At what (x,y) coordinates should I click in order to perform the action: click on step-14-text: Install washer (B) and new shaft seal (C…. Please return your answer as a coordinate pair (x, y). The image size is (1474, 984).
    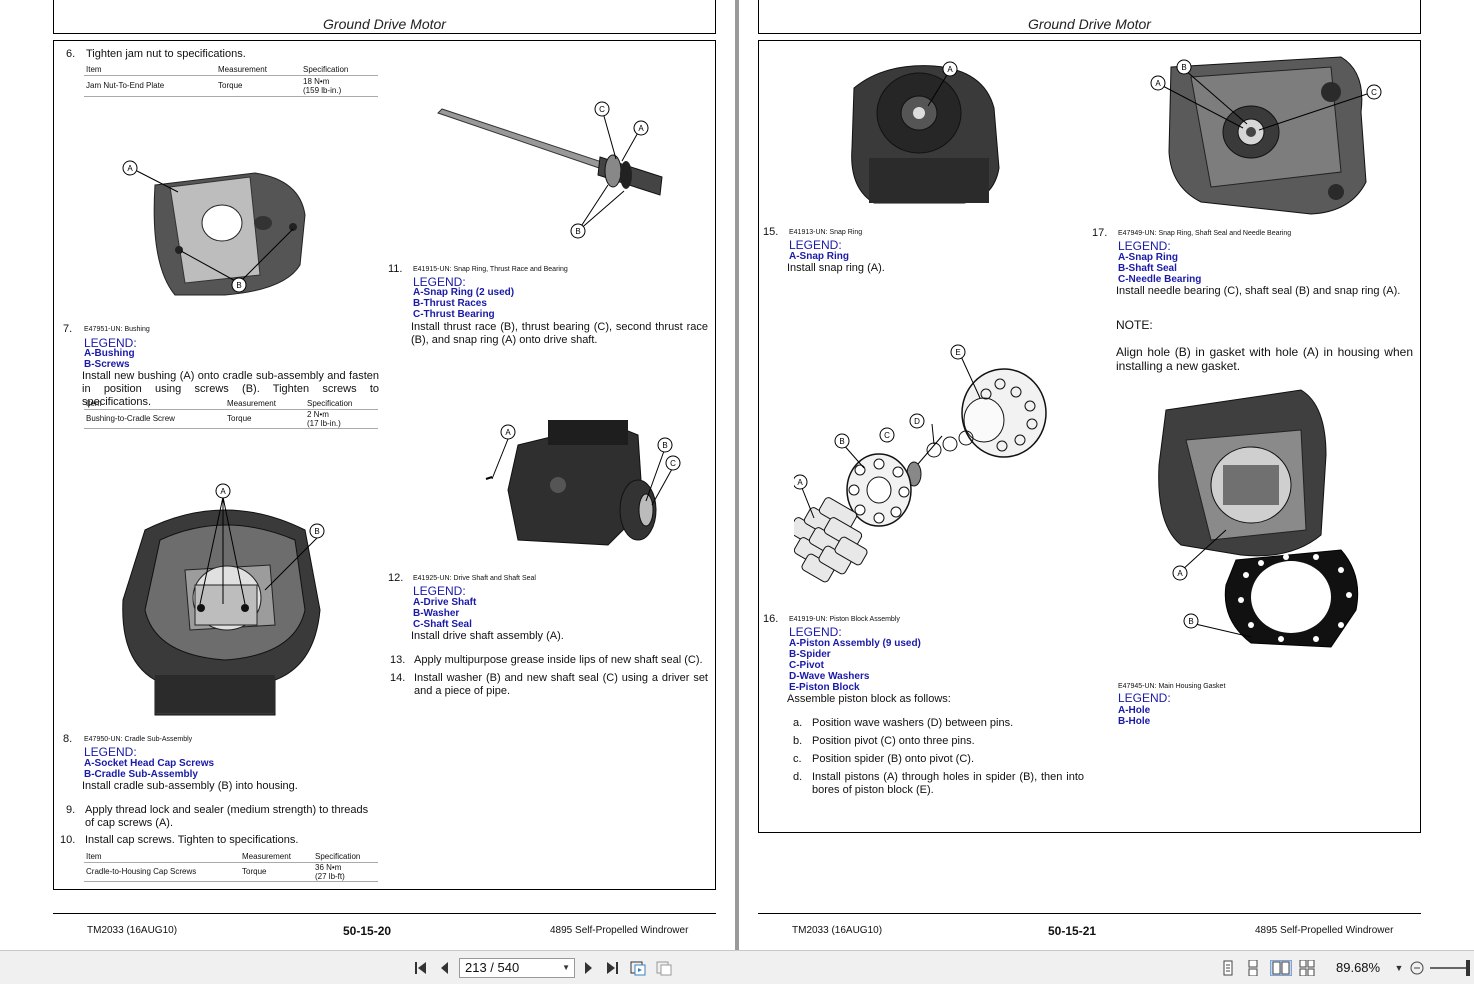
    Looking at the image, I should click on (561, 684).